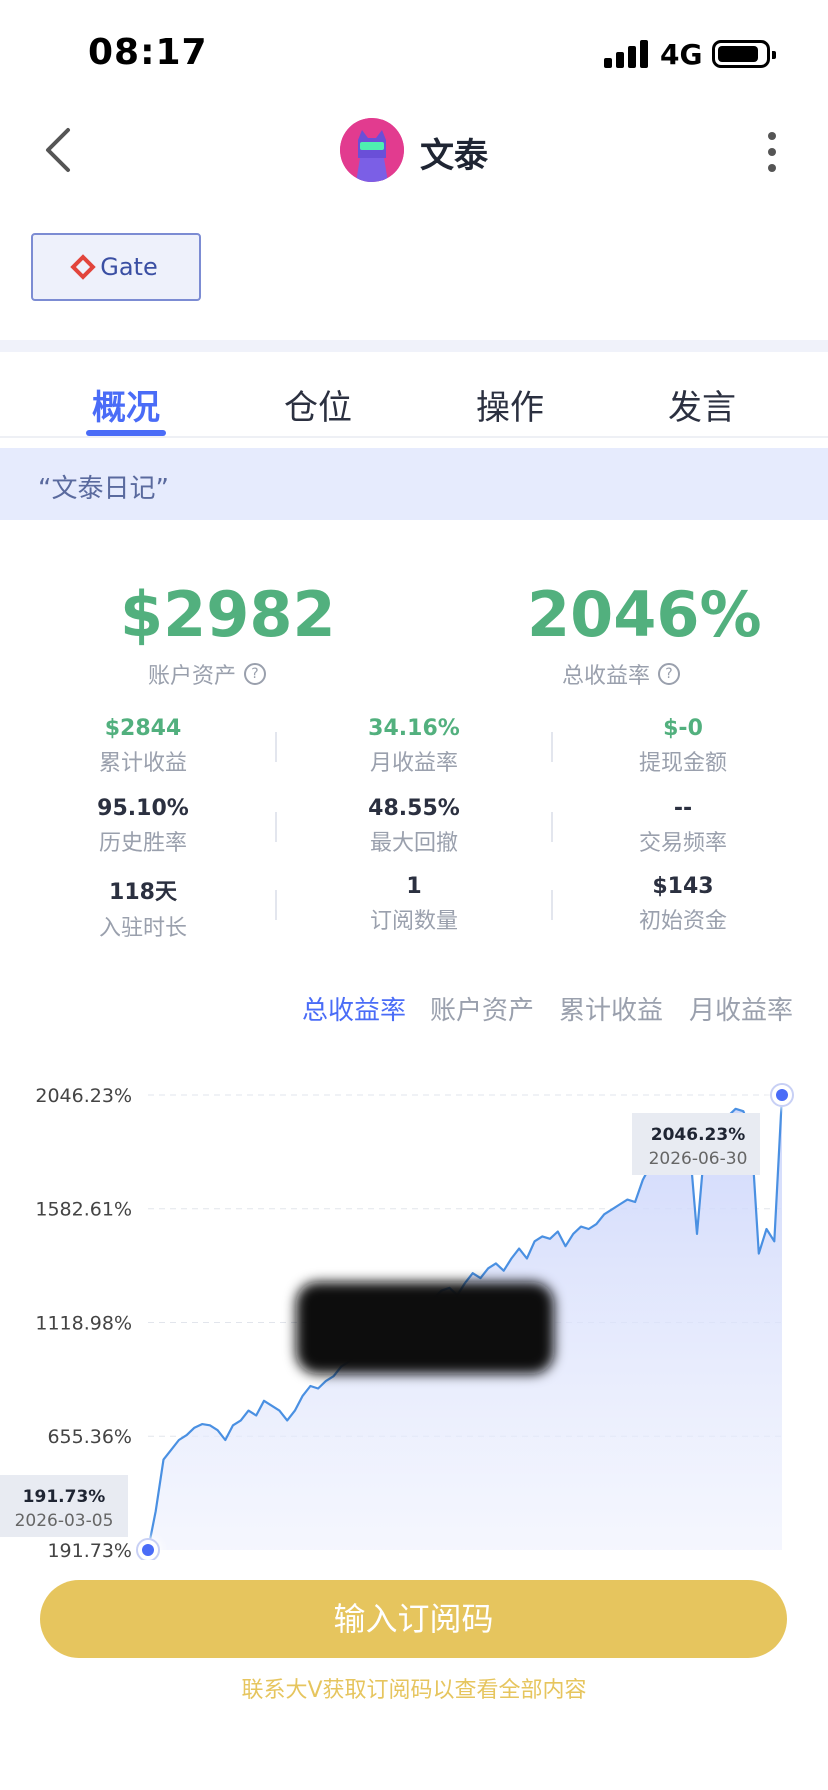  Describe the element at coordinates (683, 728) in the screenshot. I see `stat-value: $-0` at that location.